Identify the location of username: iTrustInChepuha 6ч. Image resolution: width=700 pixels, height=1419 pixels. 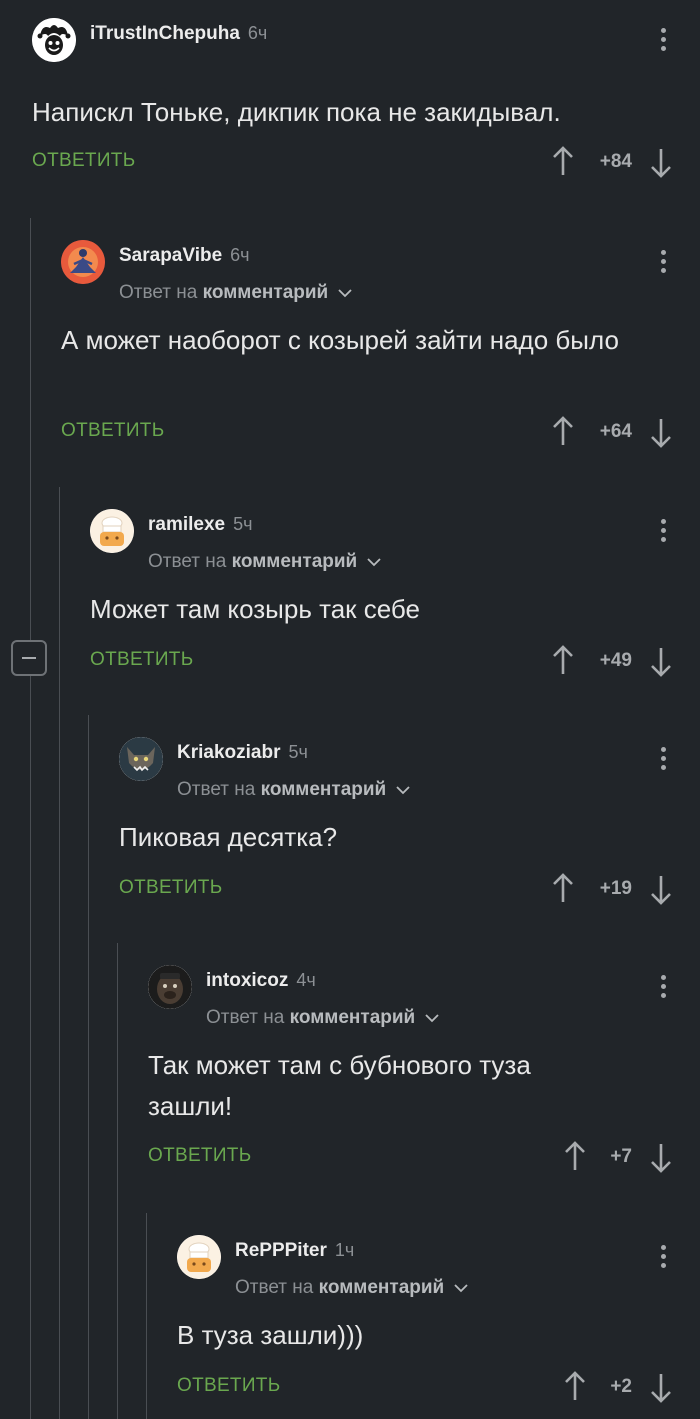
(178, 34).